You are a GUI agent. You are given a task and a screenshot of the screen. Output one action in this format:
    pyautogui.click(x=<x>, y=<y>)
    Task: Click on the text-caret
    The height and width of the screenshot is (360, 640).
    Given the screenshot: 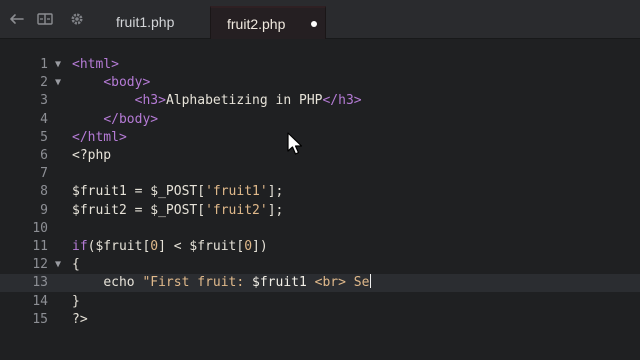 What is the action you would take?
    pyautogui.click(x=371, y=281)
    